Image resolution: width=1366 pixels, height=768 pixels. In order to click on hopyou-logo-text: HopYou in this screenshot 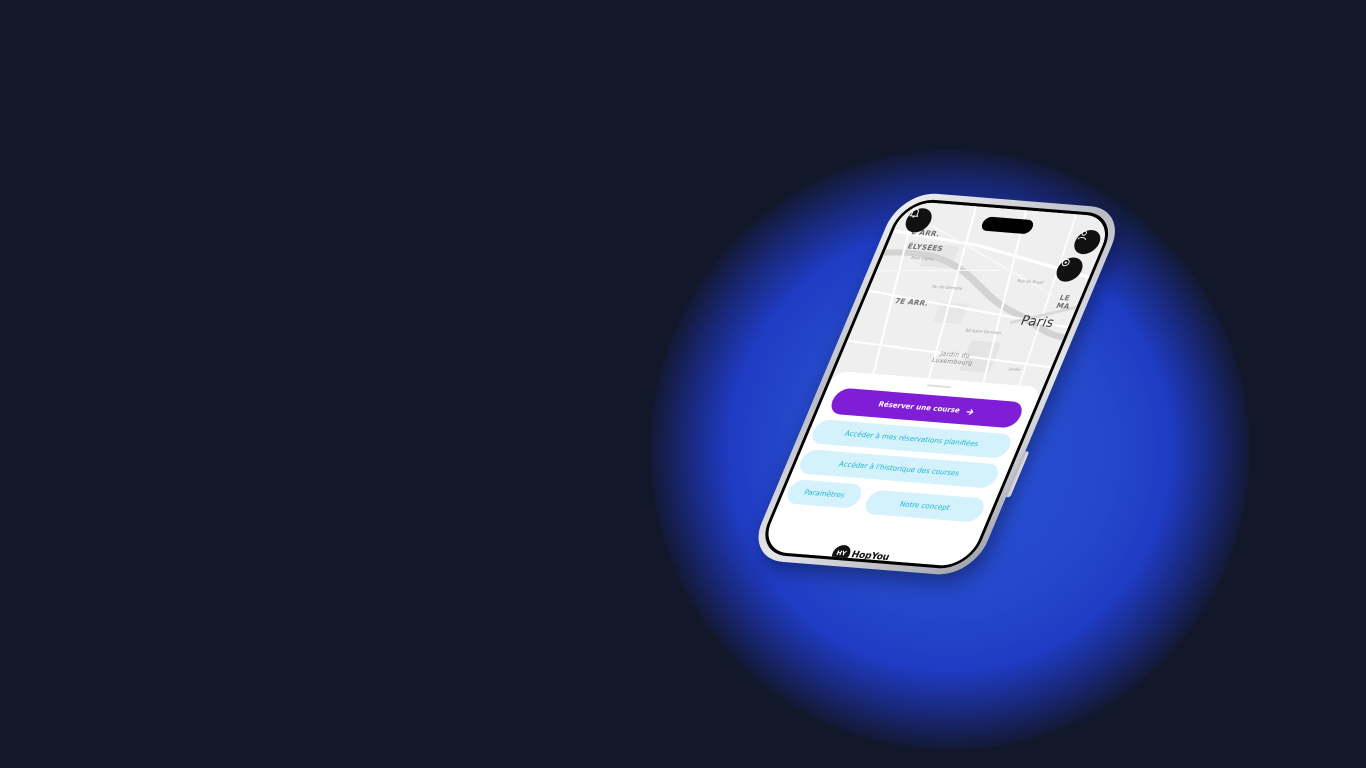, I will do `click(870, 556)`.